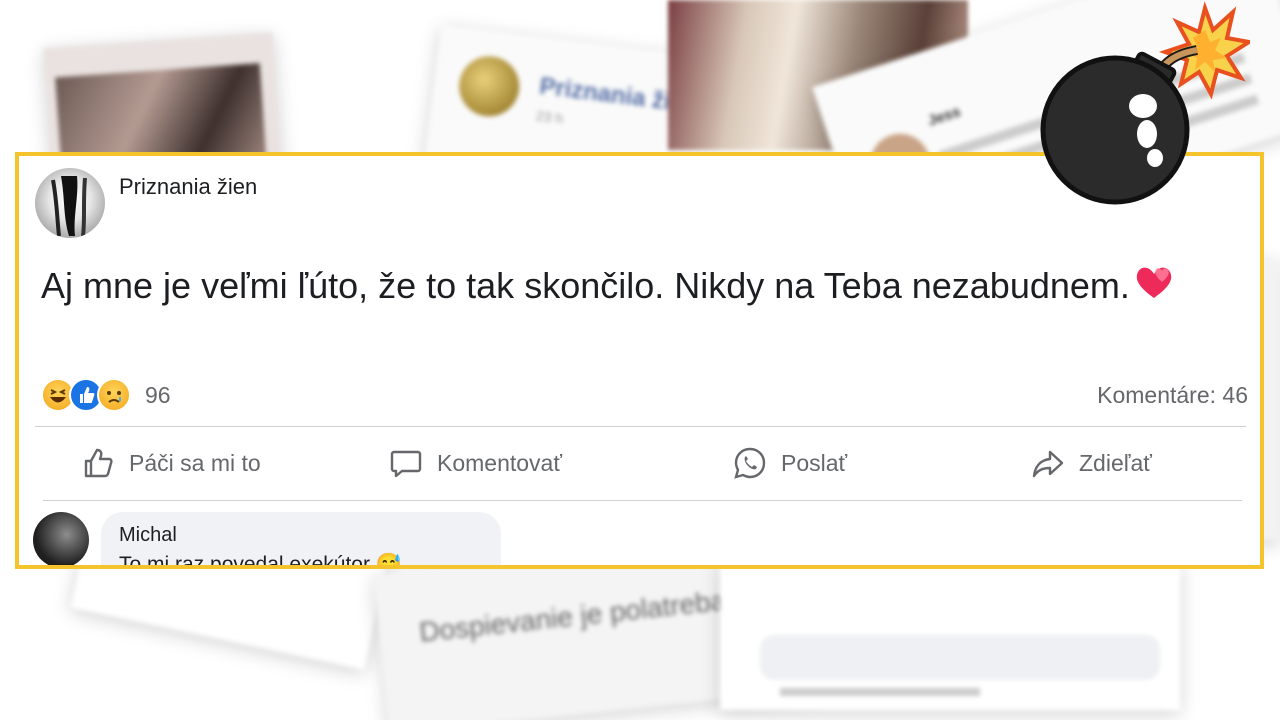  I want to click on comment: Michal To mi raz povedal exekútor 😅, so click(267, 540).